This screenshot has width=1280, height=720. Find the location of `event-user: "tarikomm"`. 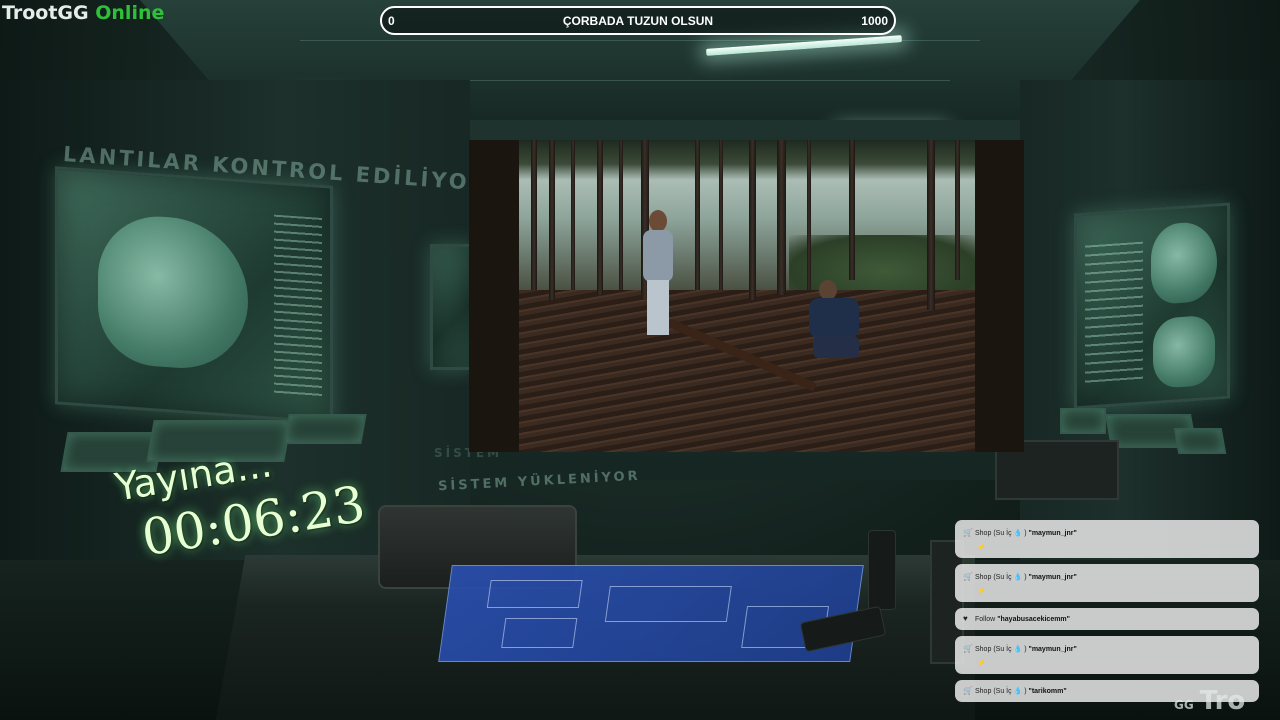

event-user: "tarikomm" is located at coordinates (1047, 691).